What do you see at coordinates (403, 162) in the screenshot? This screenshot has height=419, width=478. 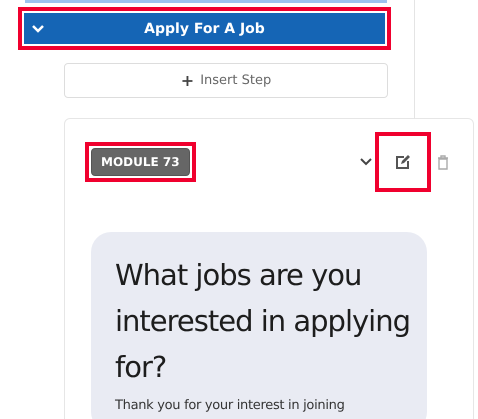 I see `edit-icon` at bounding box center [403, 162].